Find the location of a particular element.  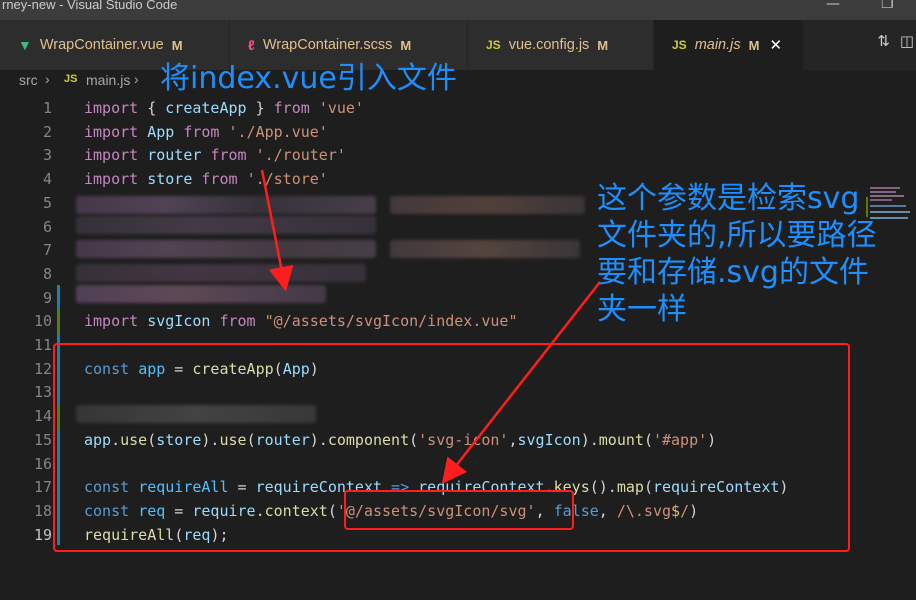

arrow-to-context-path is located at coordinates (521, 382).